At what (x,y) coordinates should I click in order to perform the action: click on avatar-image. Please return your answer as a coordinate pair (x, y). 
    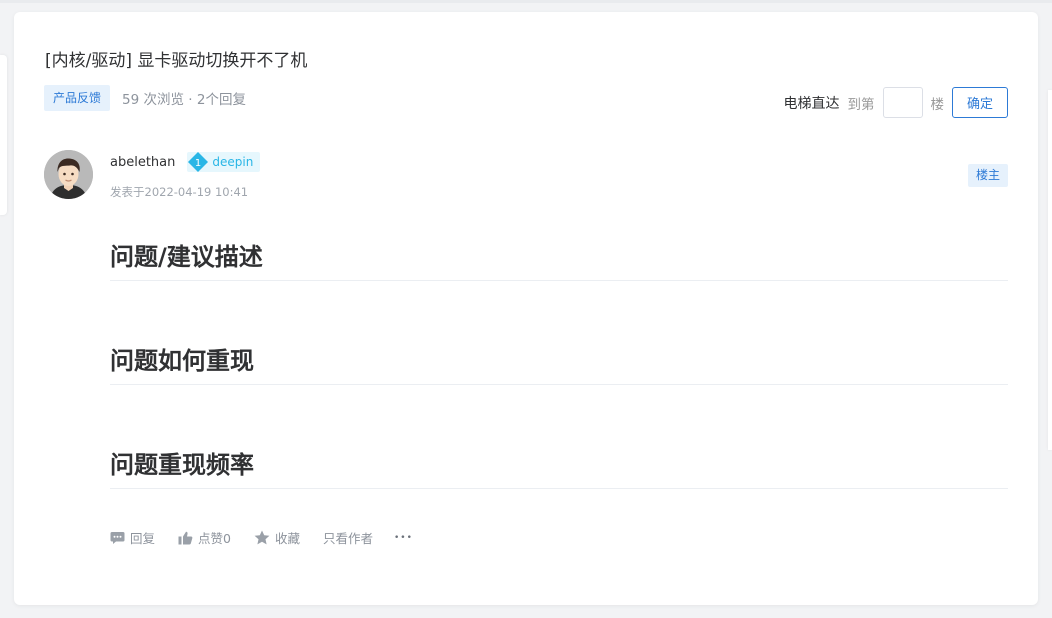
    Looking at the image, I should click on (68, 174).